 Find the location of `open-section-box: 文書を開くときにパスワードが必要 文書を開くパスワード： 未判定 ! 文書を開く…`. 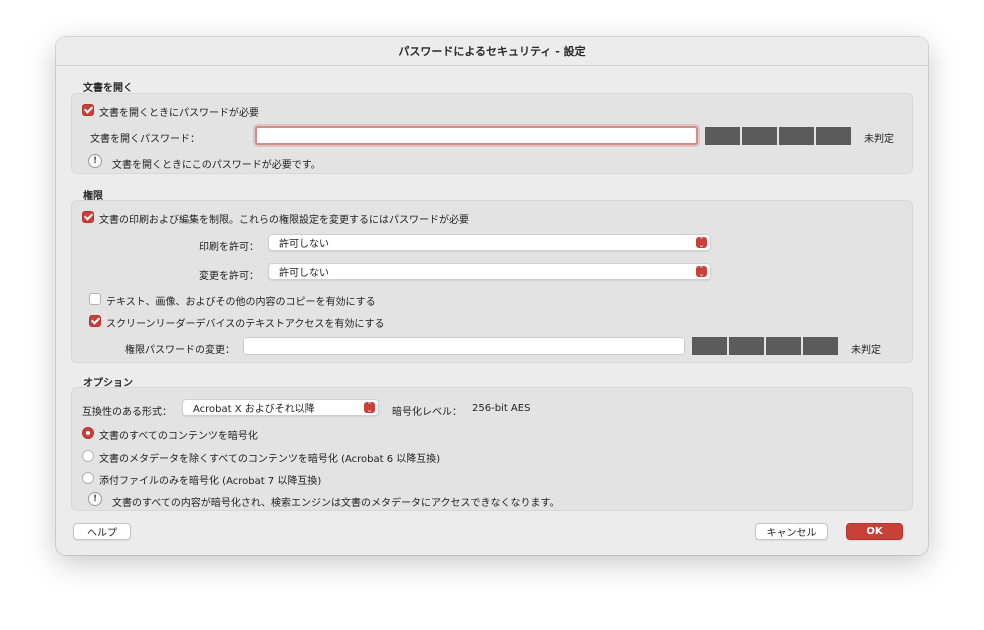

open-section-box: 文書を開くときにパスワードが必要 文書を開くパスワード： 未判定 ! 文書を開く… is located at coordinates (492, 133).